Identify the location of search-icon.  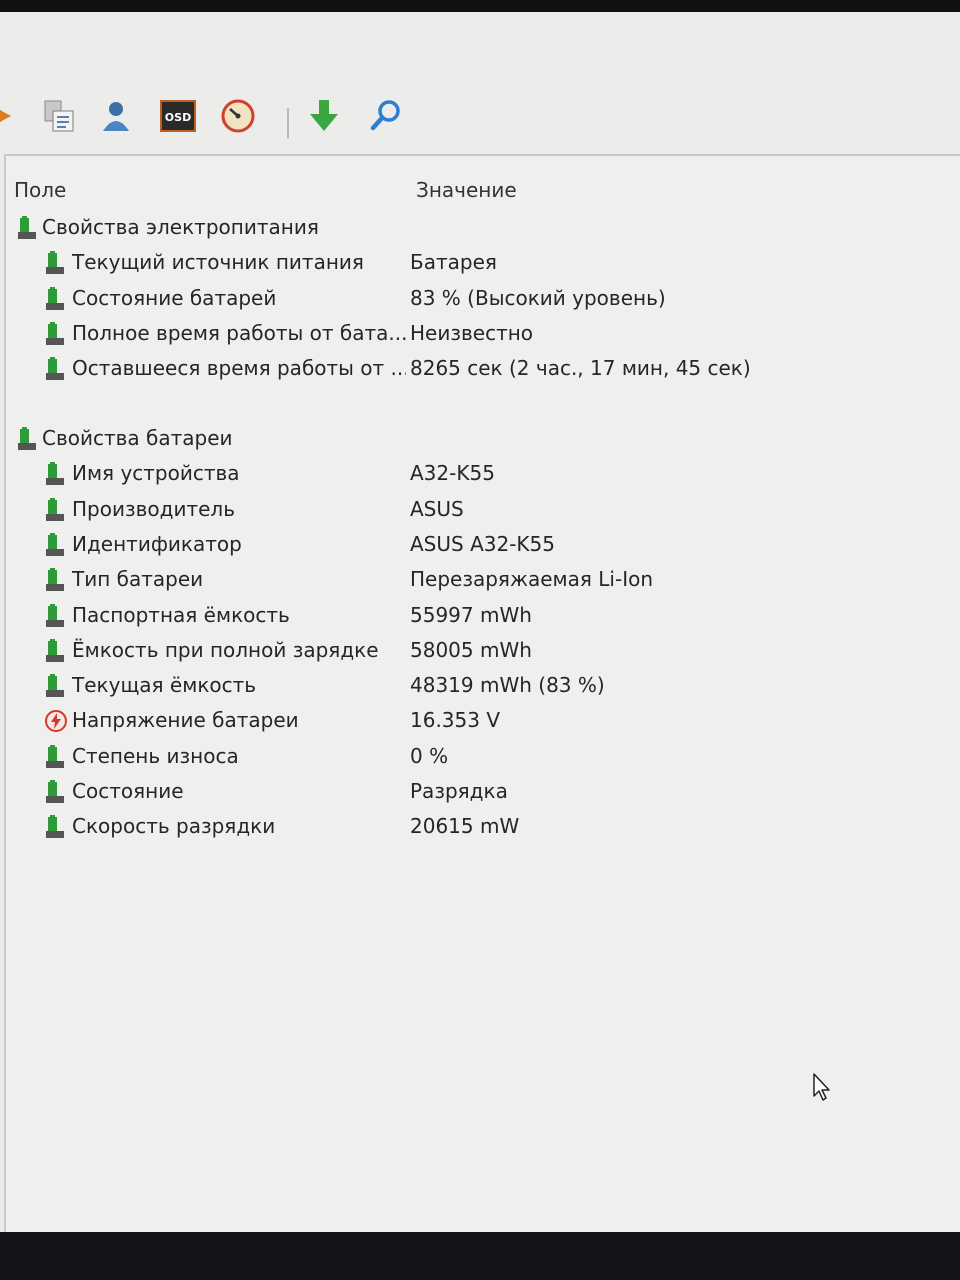
(386, 116).